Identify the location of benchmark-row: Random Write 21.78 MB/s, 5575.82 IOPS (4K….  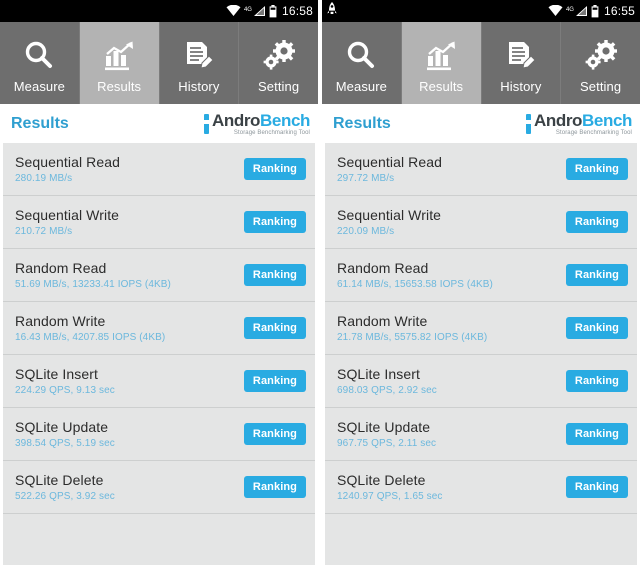
(481, 328).